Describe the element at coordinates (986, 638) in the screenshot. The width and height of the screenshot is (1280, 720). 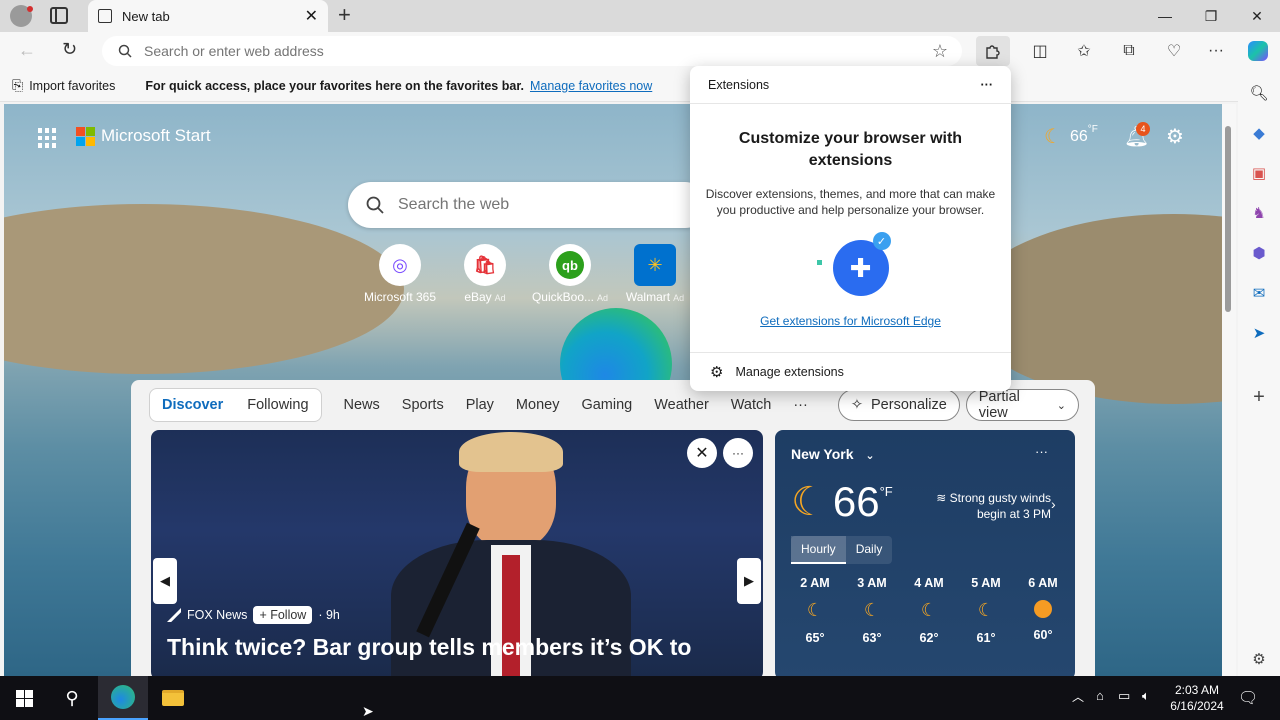
I see `hour-temp: 61°` at that location.